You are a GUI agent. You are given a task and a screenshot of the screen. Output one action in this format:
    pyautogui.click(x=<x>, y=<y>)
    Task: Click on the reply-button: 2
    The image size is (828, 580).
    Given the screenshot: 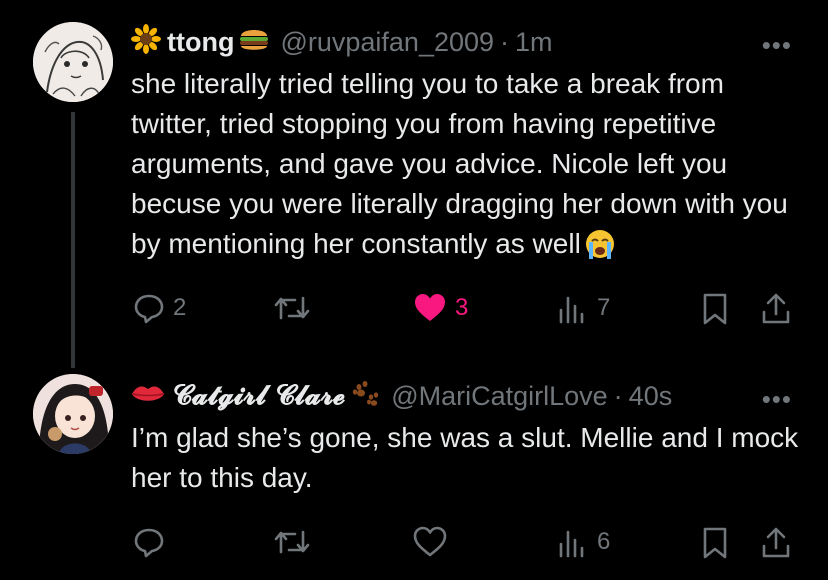 What is the action you would take?
    pyautogui.click(x=159, y=308)
    